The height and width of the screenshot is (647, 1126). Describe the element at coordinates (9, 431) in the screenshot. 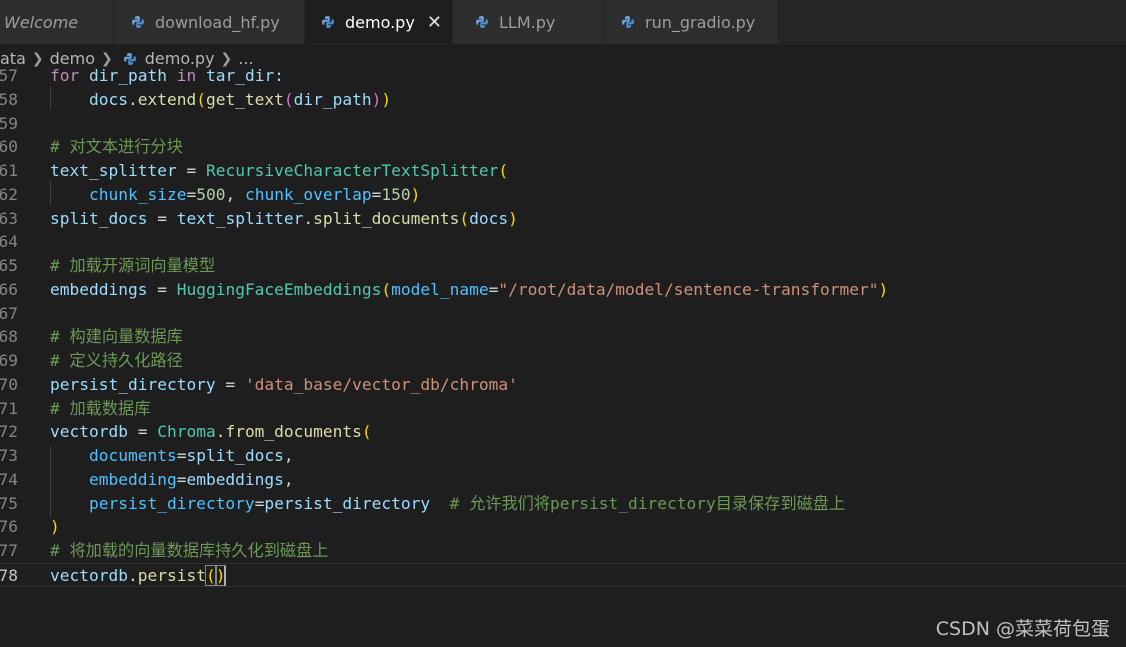

I see `line-number: 72` at that location.